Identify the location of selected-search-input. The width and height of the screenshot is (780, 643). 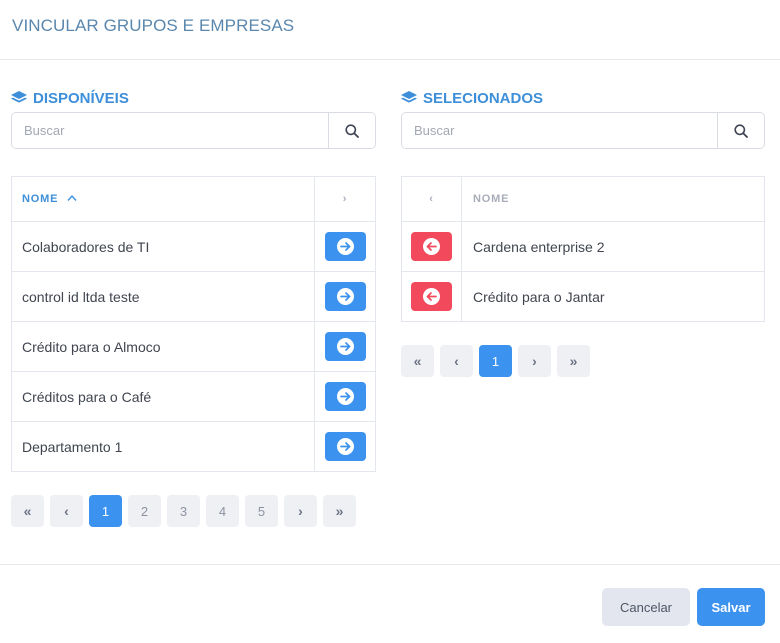
(559, 130).